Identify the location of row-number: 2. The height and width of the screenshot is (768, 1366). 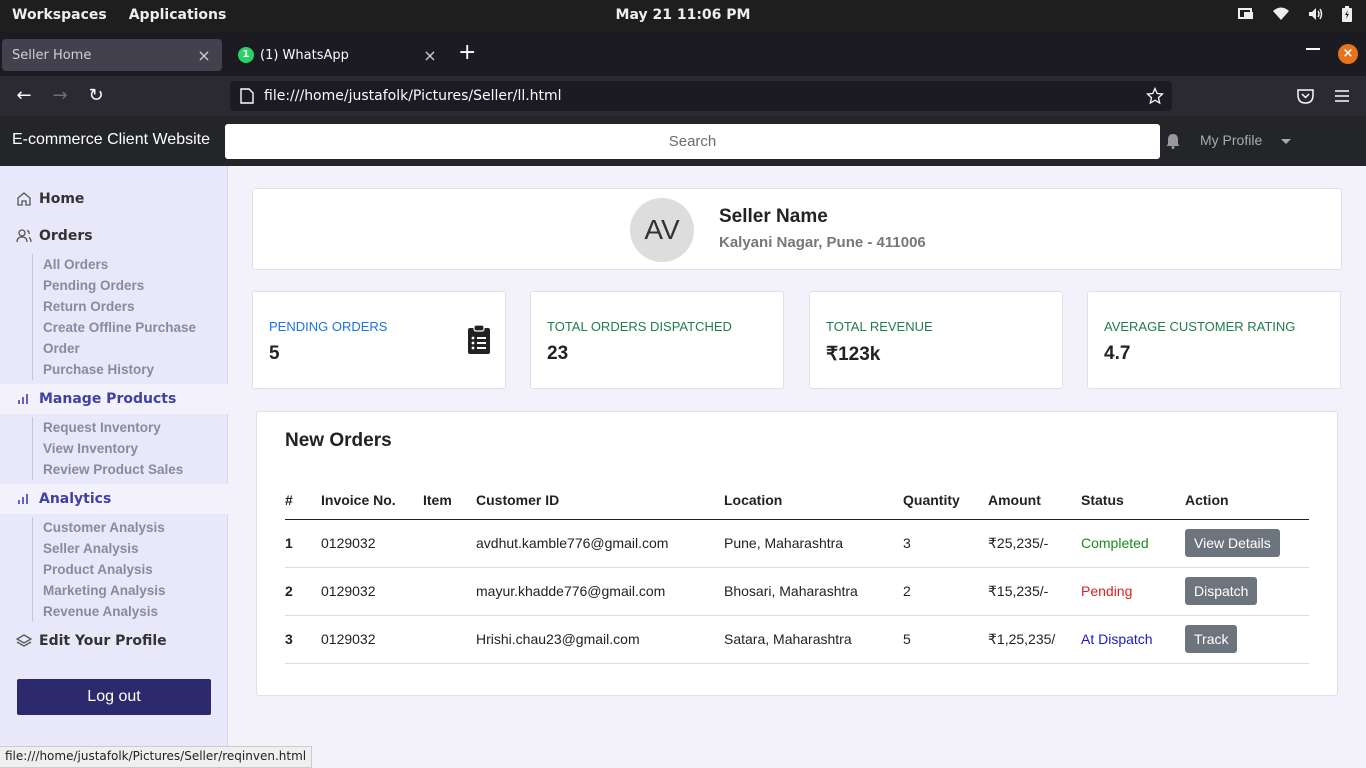
(303, 591).